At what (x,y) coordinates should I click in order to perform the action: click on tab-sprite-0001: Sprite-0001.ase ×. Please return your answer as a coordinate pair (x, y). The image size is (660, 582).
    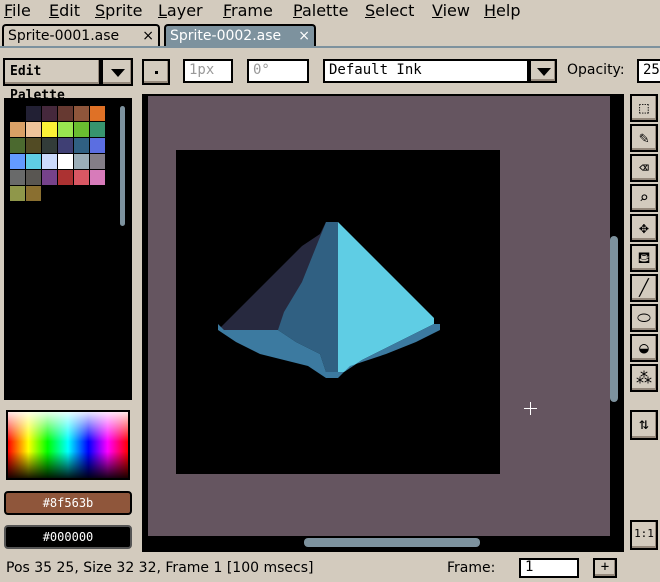
    Looking at the image, I should click on (81, 35).